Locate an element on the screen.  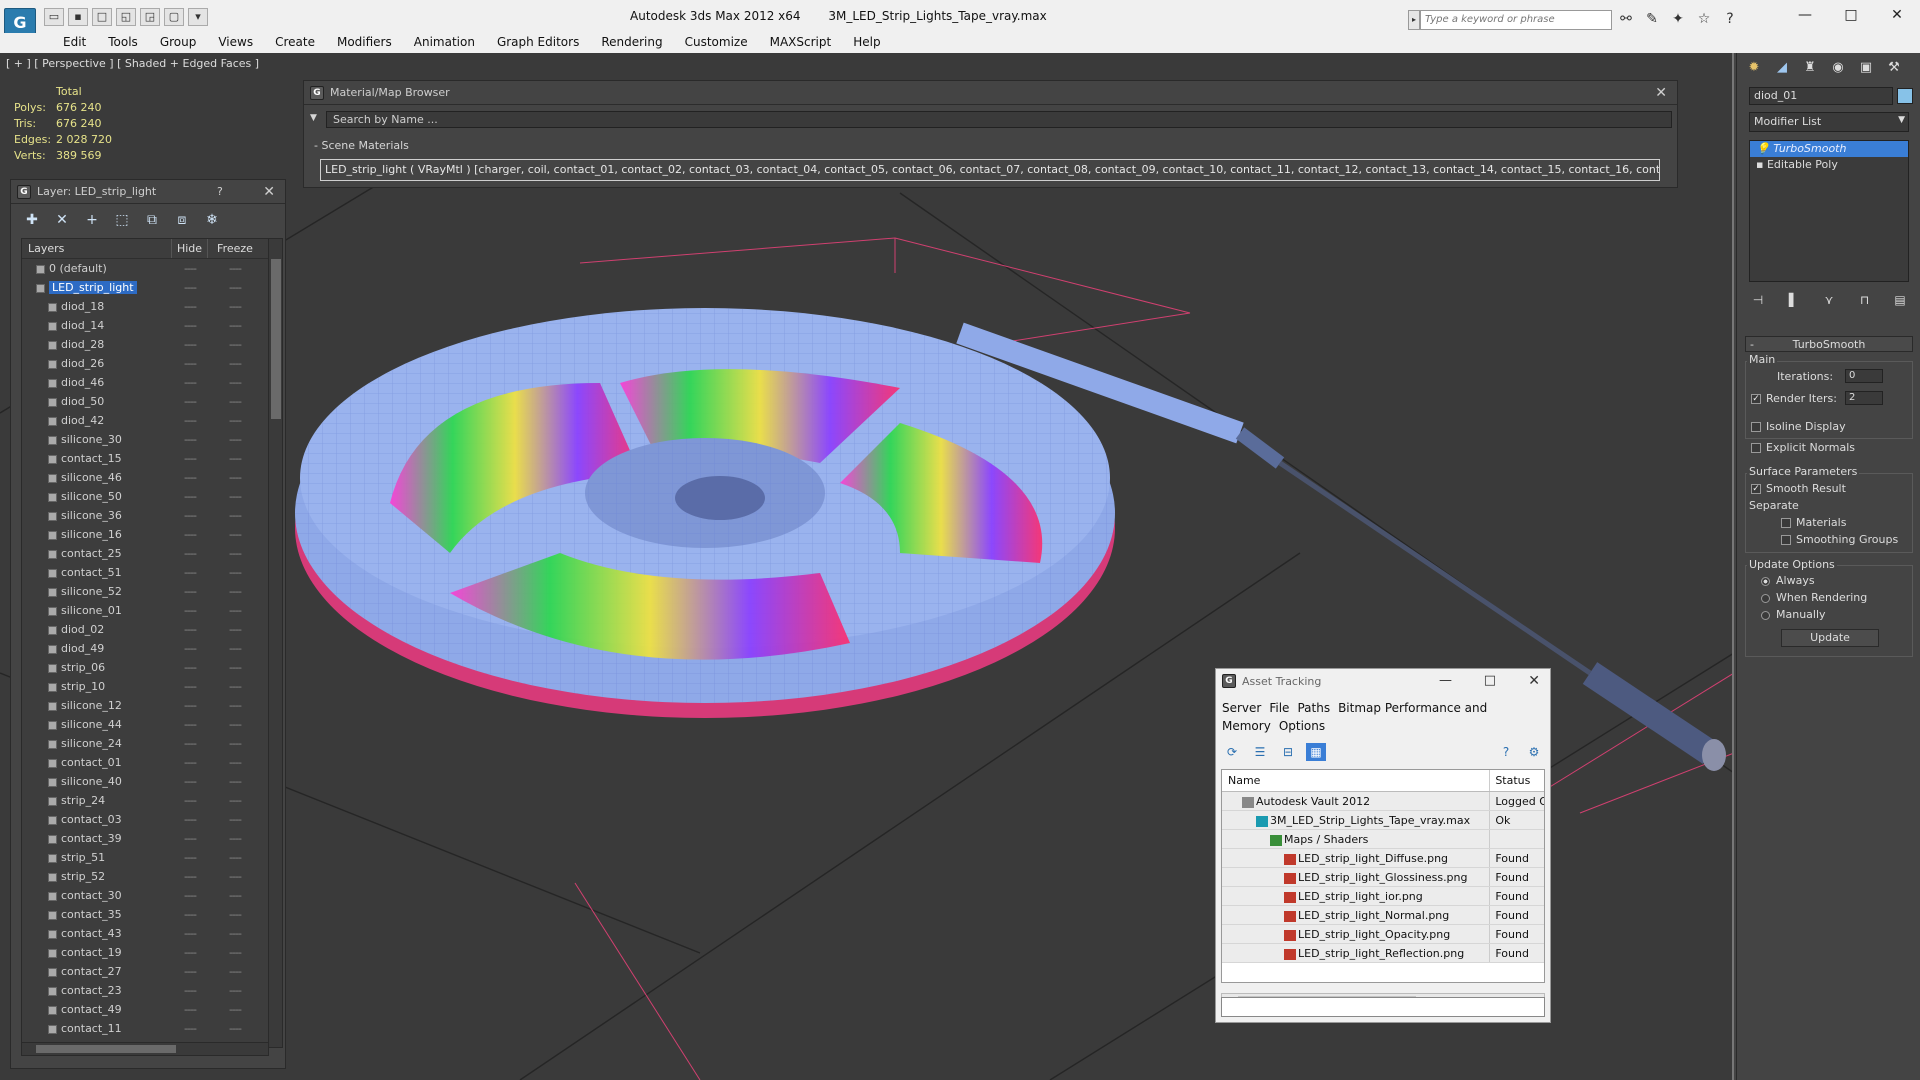
asset-menu-paths: Paths is located at coordinates (1313, 708).